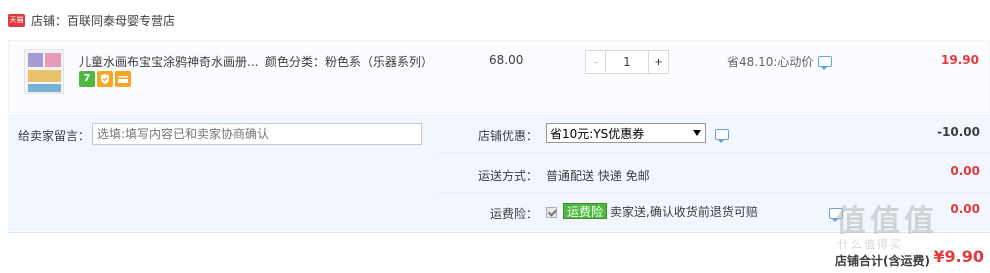 The width and height of the screenshot is (990, 273). What do you see at coordinates (87, 79) in the screenshot?
I see `seven-day-return-icon: 7` at bounding box center [87, 79].